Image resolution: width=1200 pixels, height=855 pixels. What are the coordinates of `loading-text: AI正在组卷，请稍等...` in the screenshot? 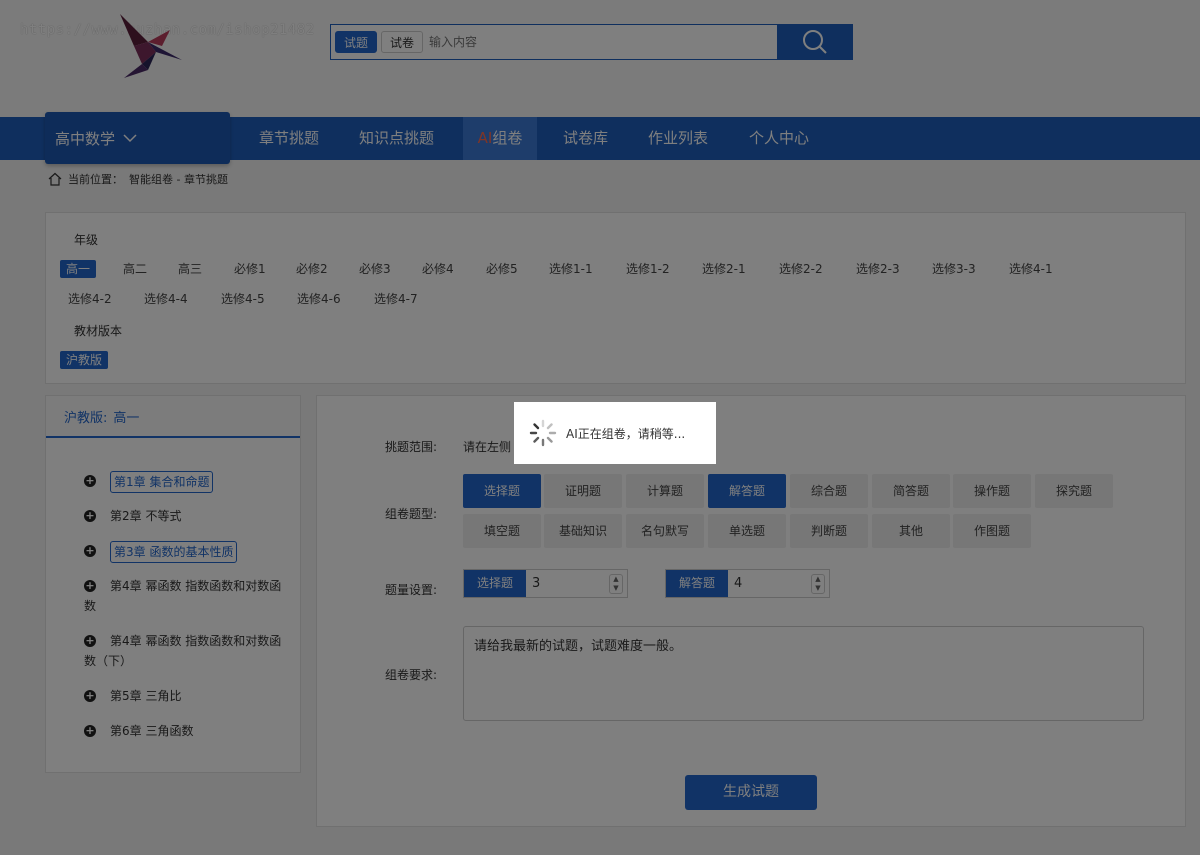 It's located at (626, 433).